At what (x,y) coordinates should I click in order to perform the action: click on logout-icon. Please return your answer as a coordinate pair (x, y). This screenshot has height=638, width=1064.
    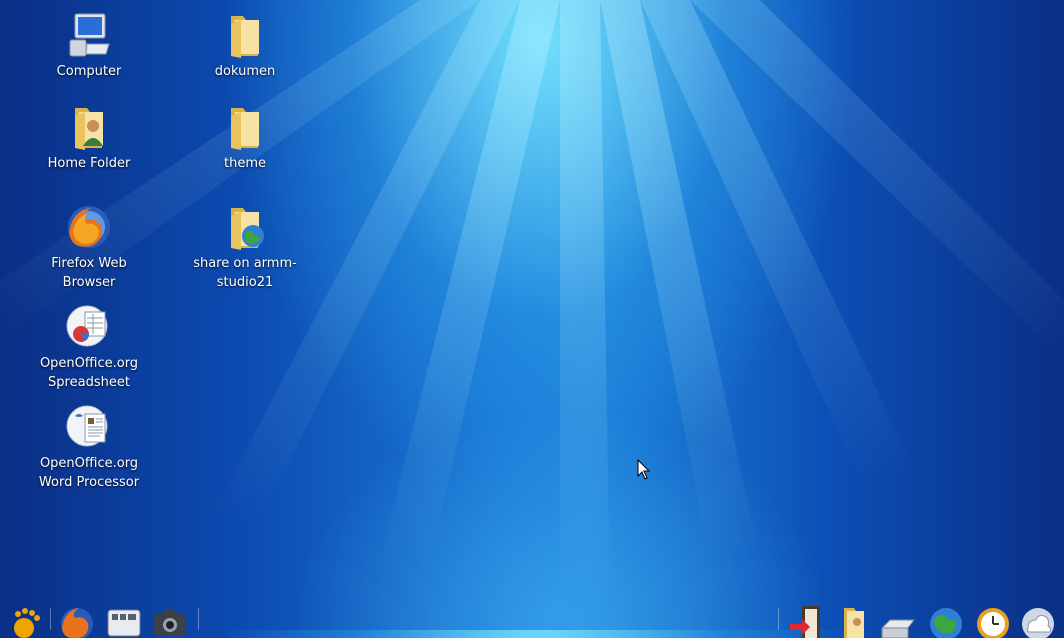
    Looking at the image, I should click on (806, 621).